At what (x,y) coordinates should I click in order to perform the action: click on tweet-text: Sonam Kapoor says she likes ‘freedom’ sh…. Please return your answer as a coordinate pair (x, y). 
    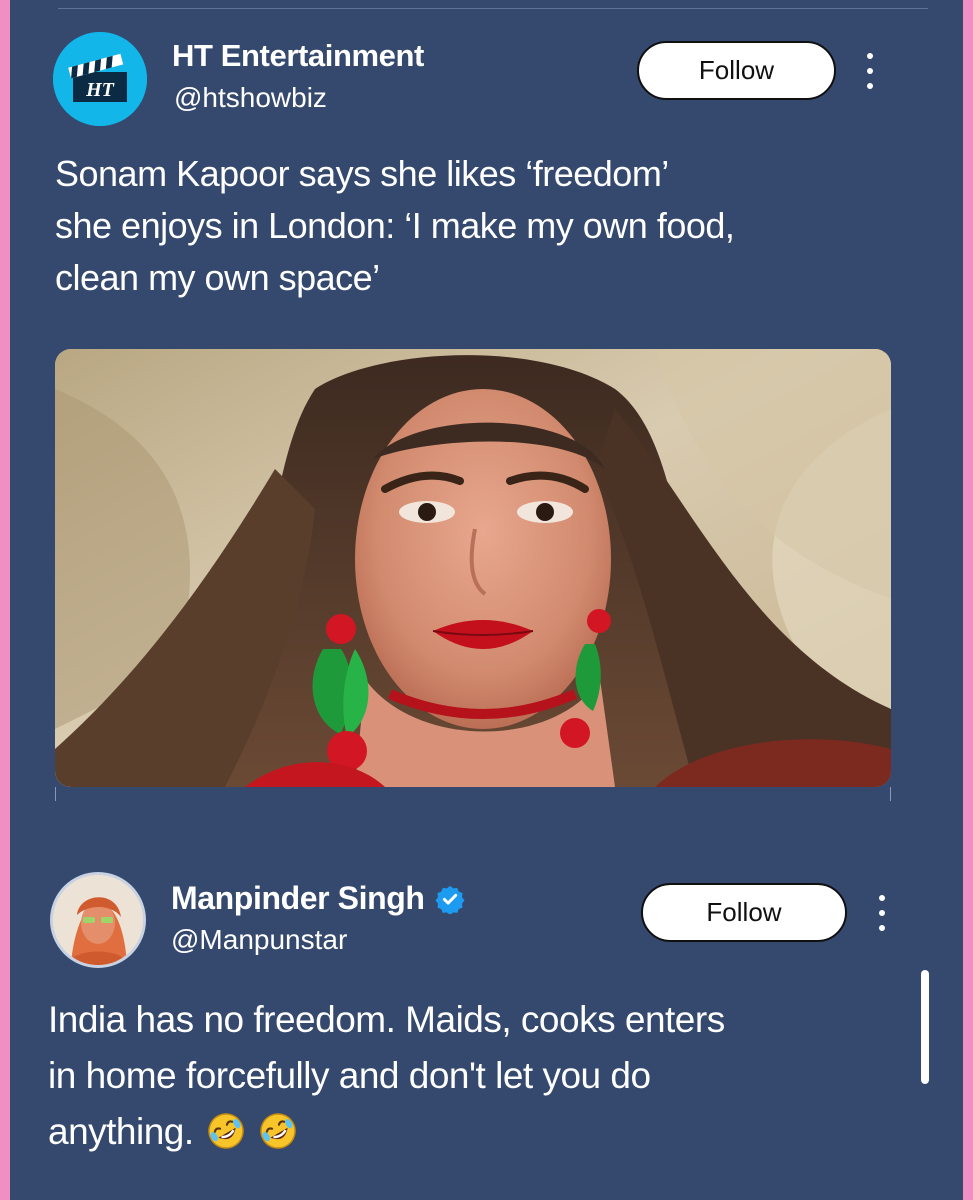
    Looking at the image, I should click on (395, 226).